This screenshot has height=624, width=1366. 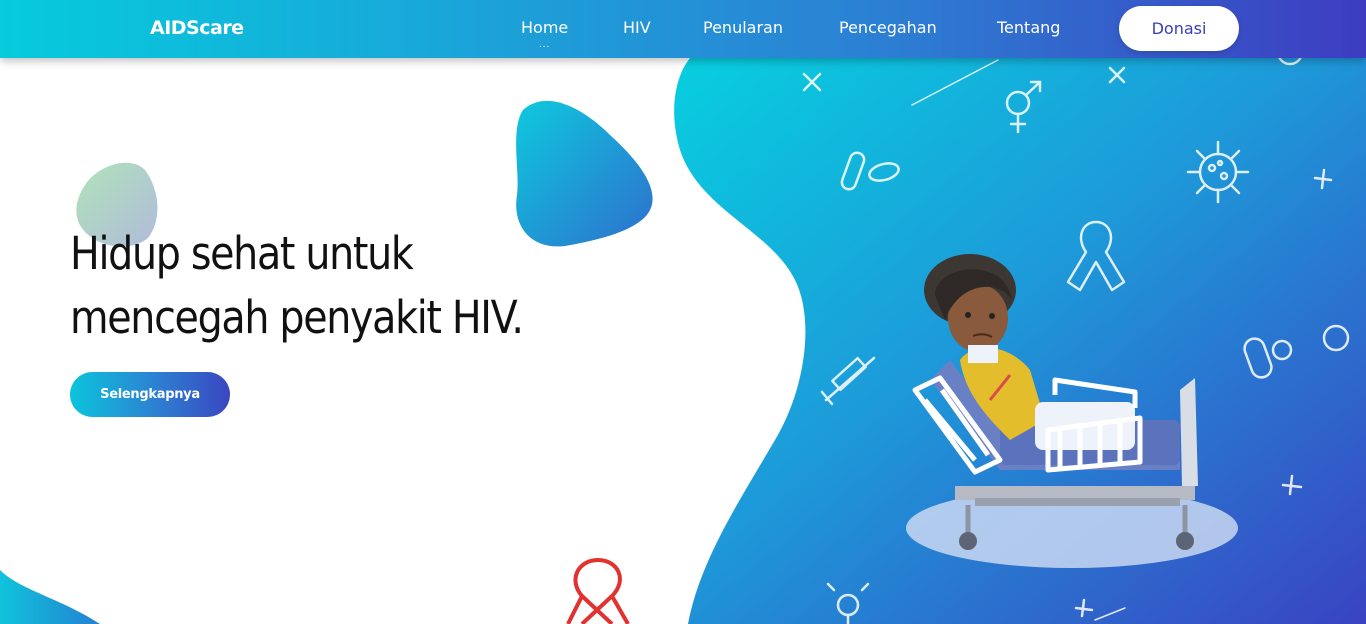 What do you see at coordinates (50, 597) in the screenshot?
I see `hero-blob-corner` at bounding box center [50, 597].